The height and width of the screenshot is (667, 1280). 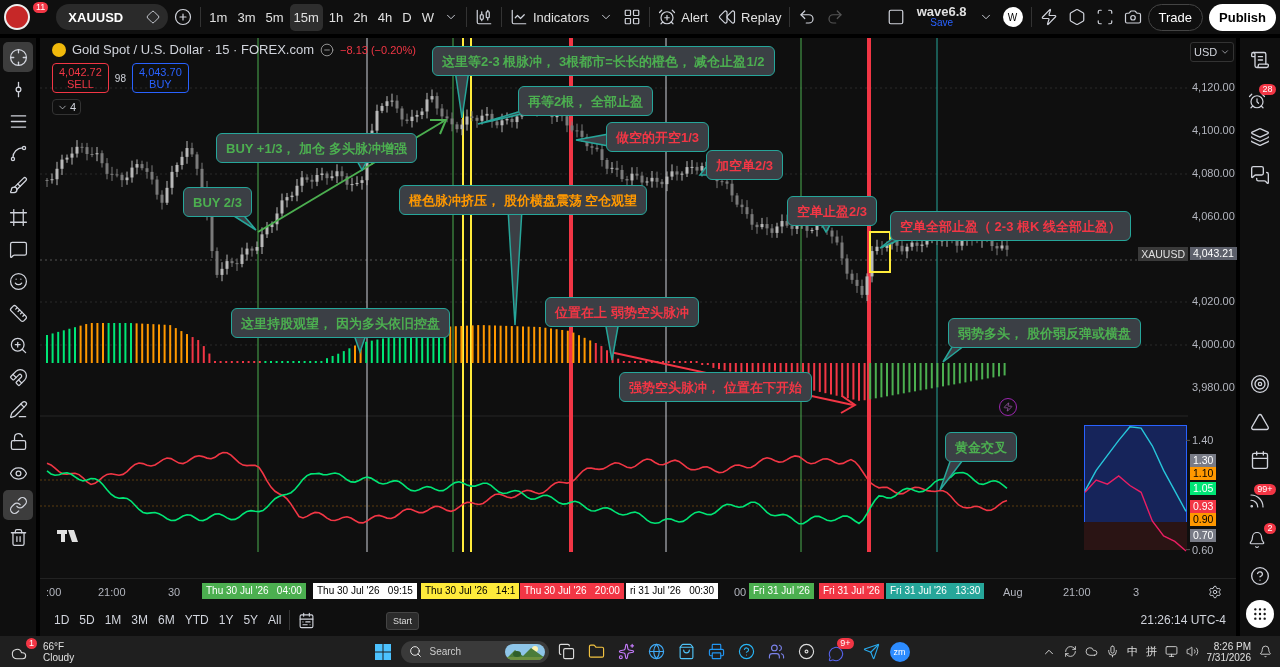 What do you see at coordinates (1070, 651) in the screenshot?
I see `refresh-icon` at bounding box center [1070, 651].